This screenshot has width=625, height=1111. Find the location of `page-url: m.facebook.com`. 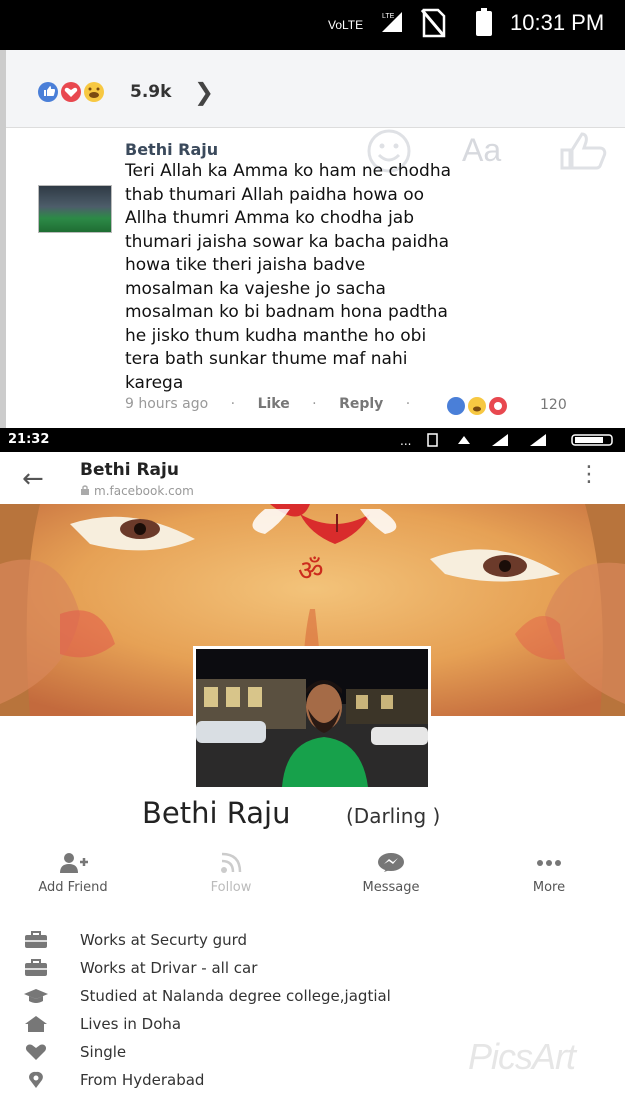

page-url: m.facebook.com is located at coordinates (144, 491).